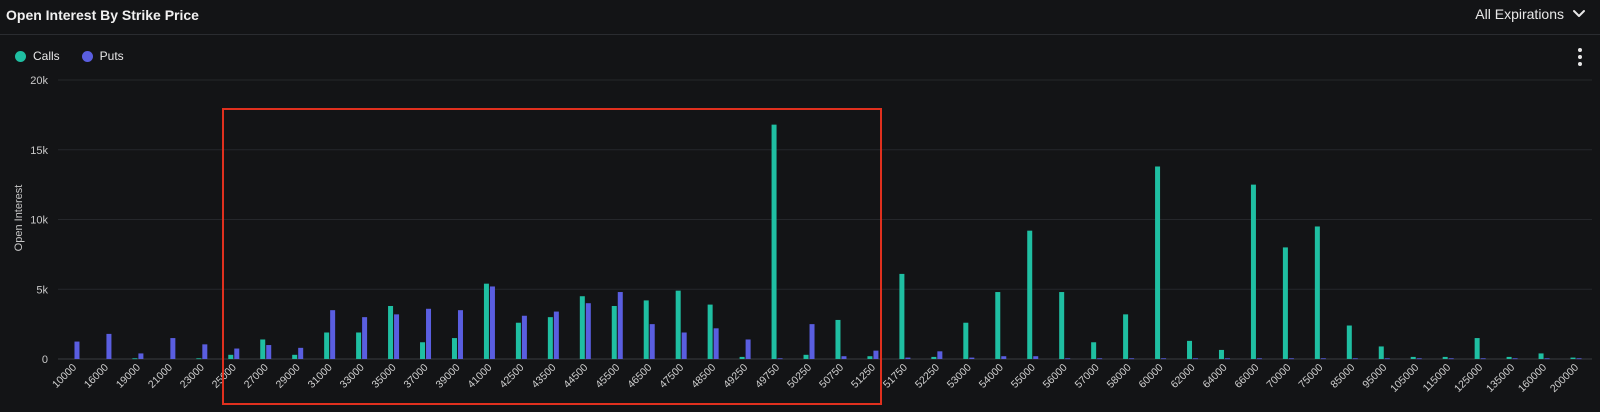  I want to click on x-tick-label: 105000, so click(1404, 378).